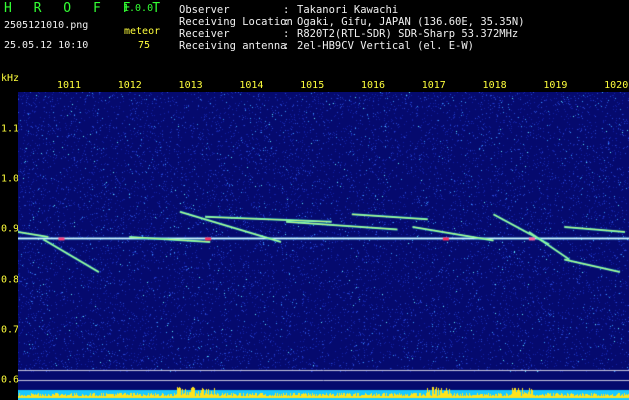 This screenshot has height=400, width=629. Describe the element at coordinates (10, 330) in the screenshot. I see `y-tick-label: 0.7` at that location.